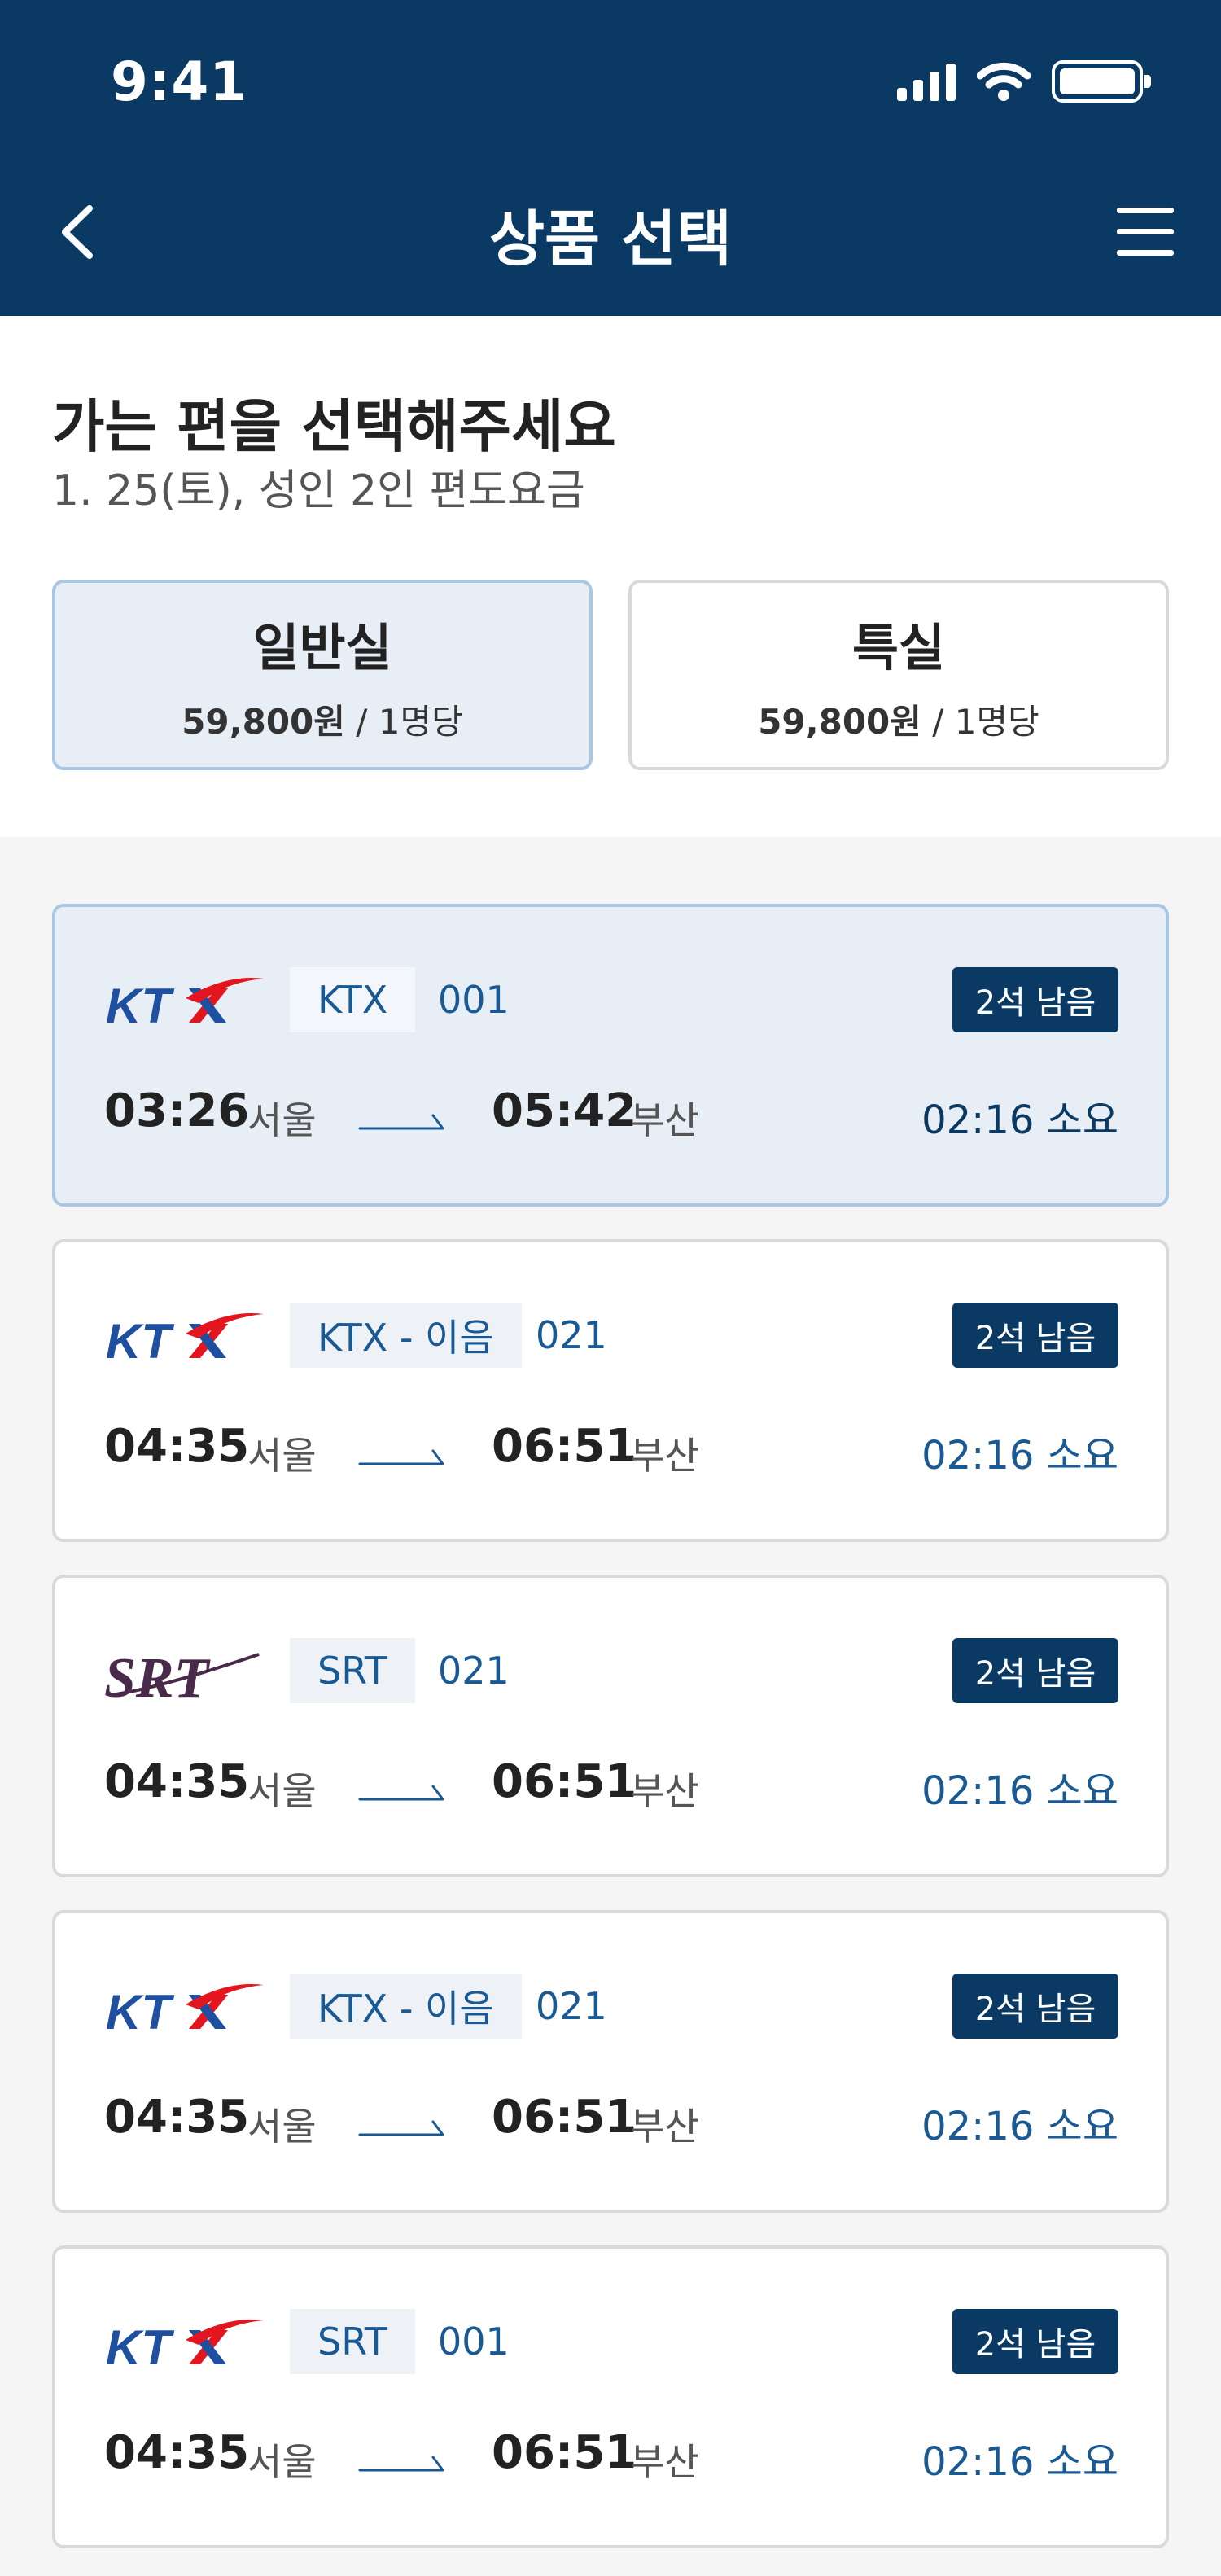 Image resolution: width=1221 pixels, height=2576 pixels. I want to click on cellular-signal-icon, so click(926, 81).